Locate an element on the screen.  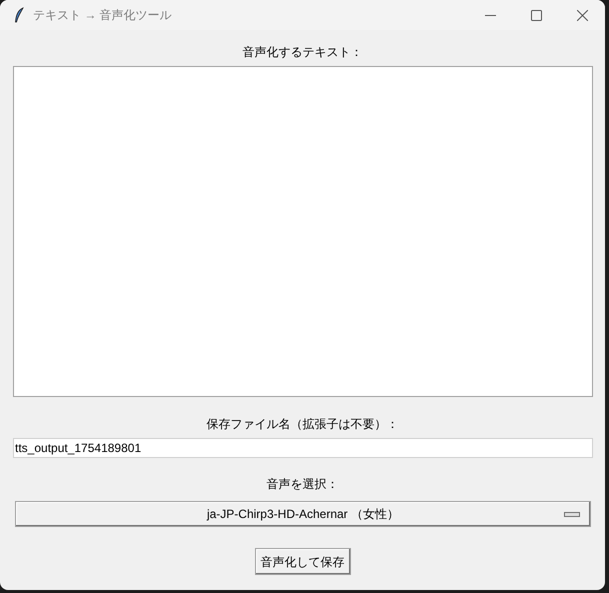
filename-label: 保存ファイル名（拡張子は不要）： is located at coordinates (302, 424).